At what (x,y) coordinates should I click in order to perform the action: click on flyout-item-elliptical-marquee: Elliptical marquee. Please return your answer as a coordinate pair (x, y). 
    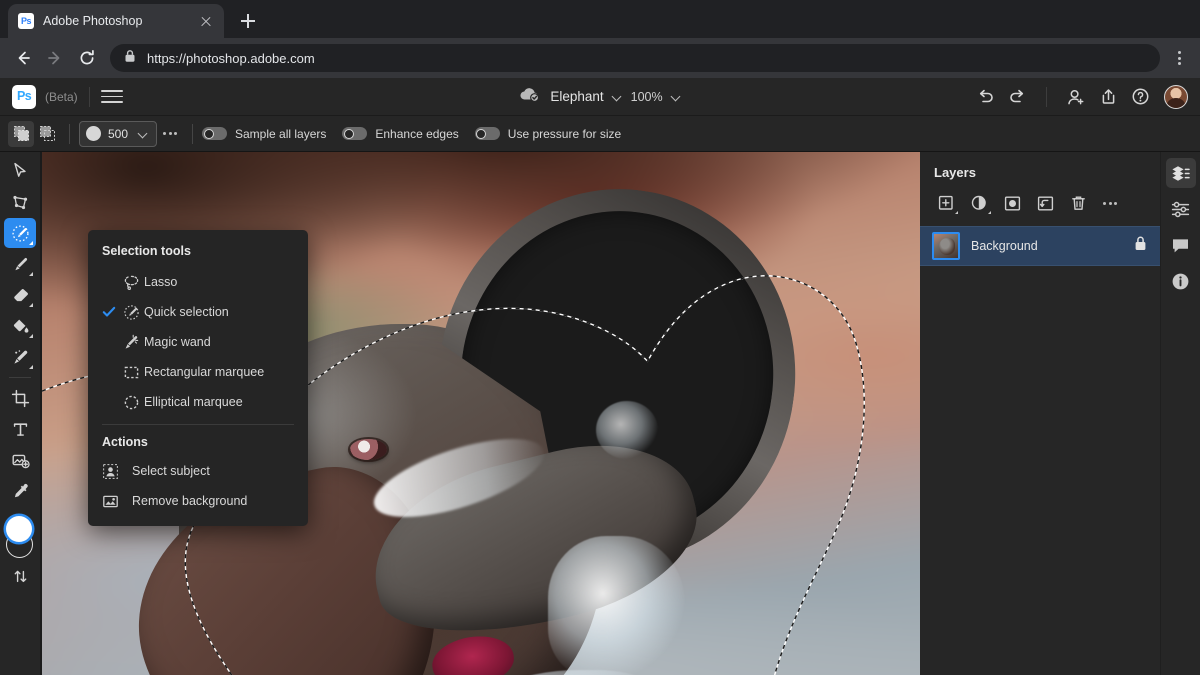
    Looking at the image, I should click on (198, 402).